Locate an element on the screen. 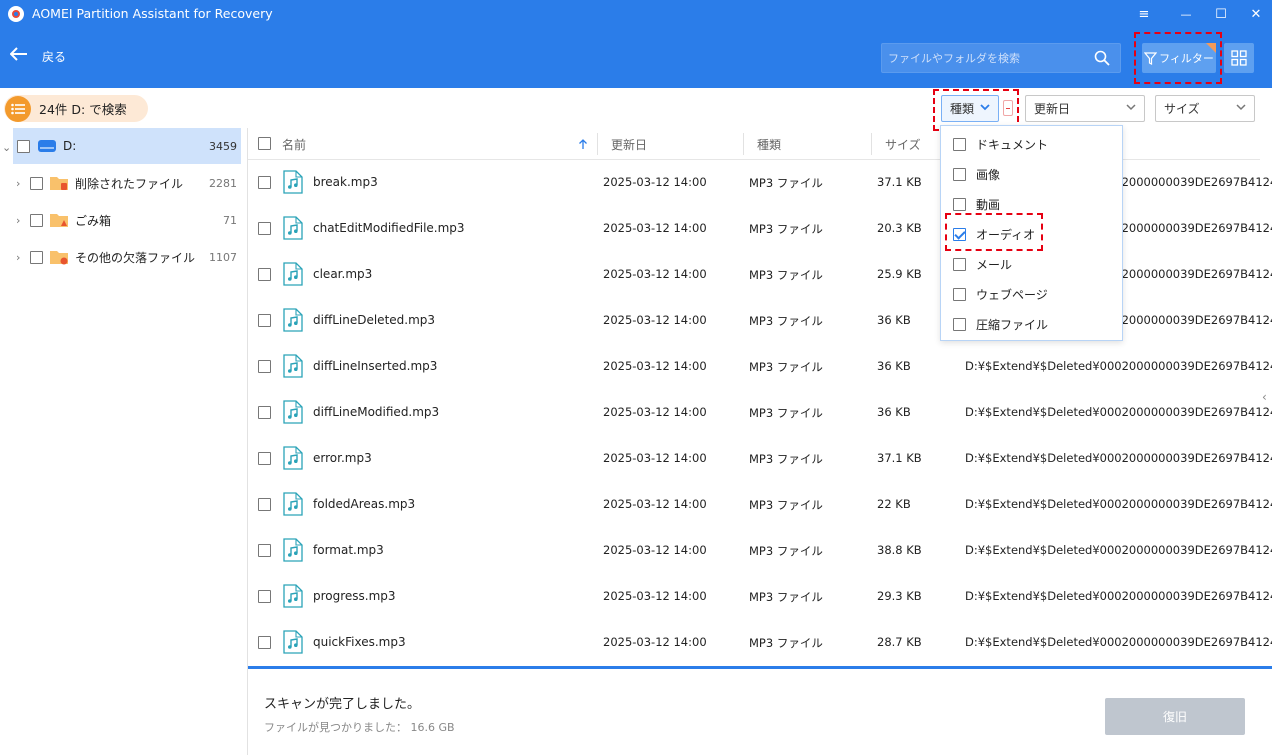  sort-up-icon is located at coordinates (583, 144).